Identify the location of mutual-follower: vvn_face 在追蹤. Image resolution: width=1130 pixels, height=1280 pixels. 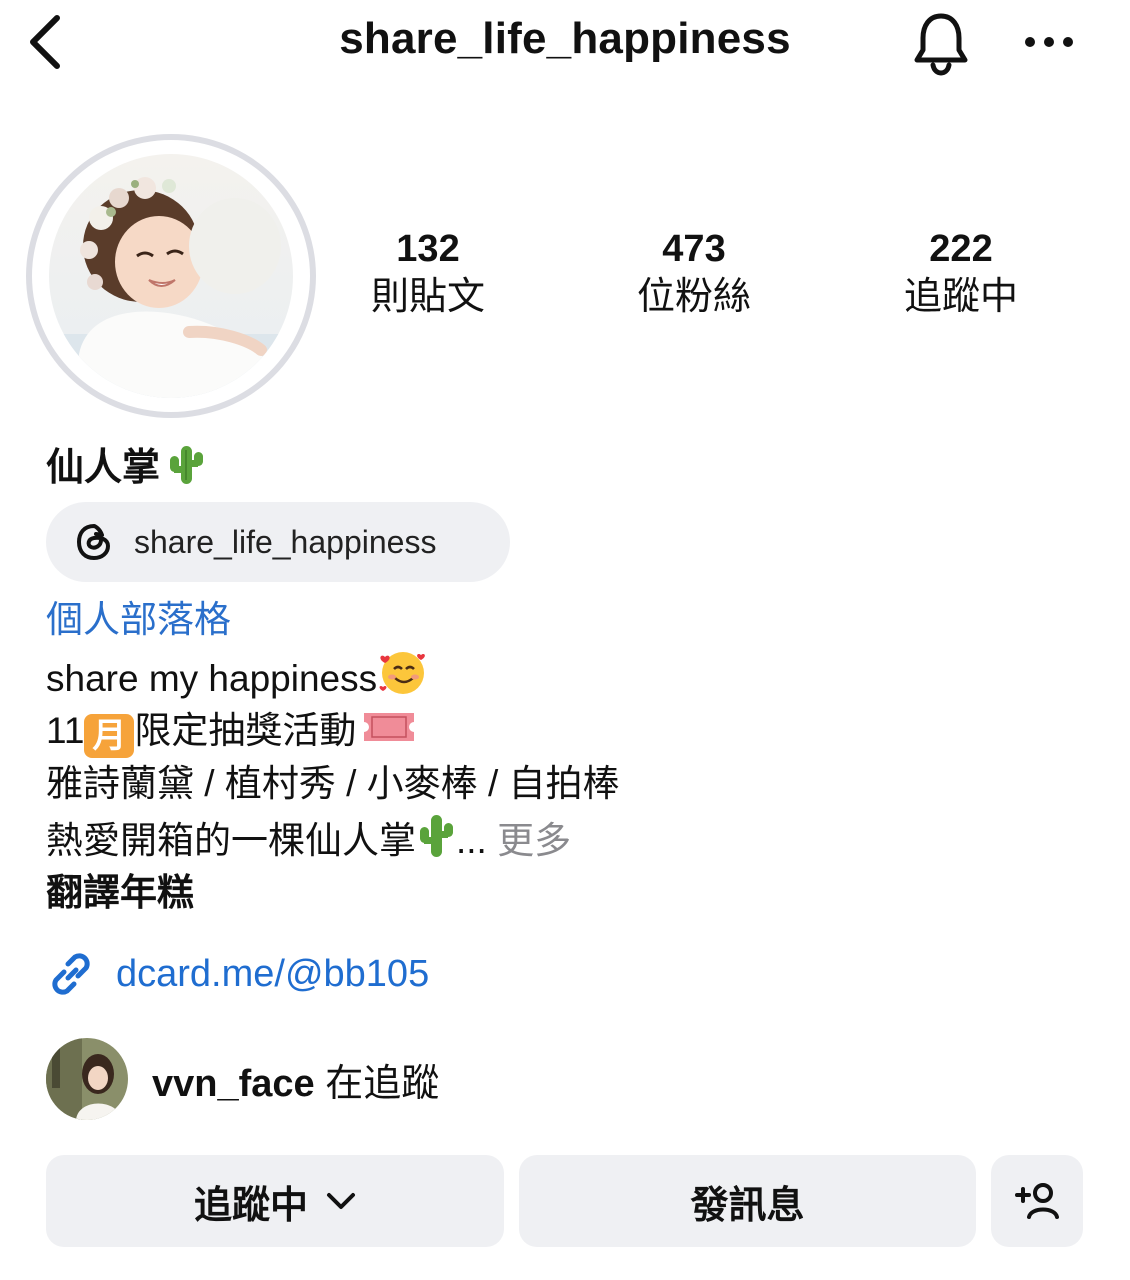
(242, 1079).